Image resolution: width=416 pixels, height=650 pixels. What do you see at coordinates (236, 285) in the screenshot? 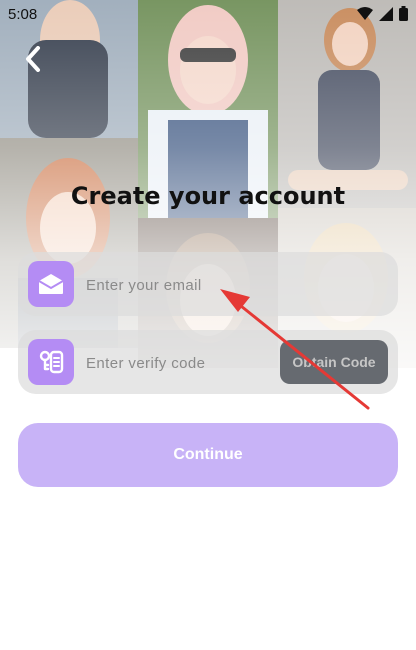
I see `email-input` at bounding box center [236, 285].